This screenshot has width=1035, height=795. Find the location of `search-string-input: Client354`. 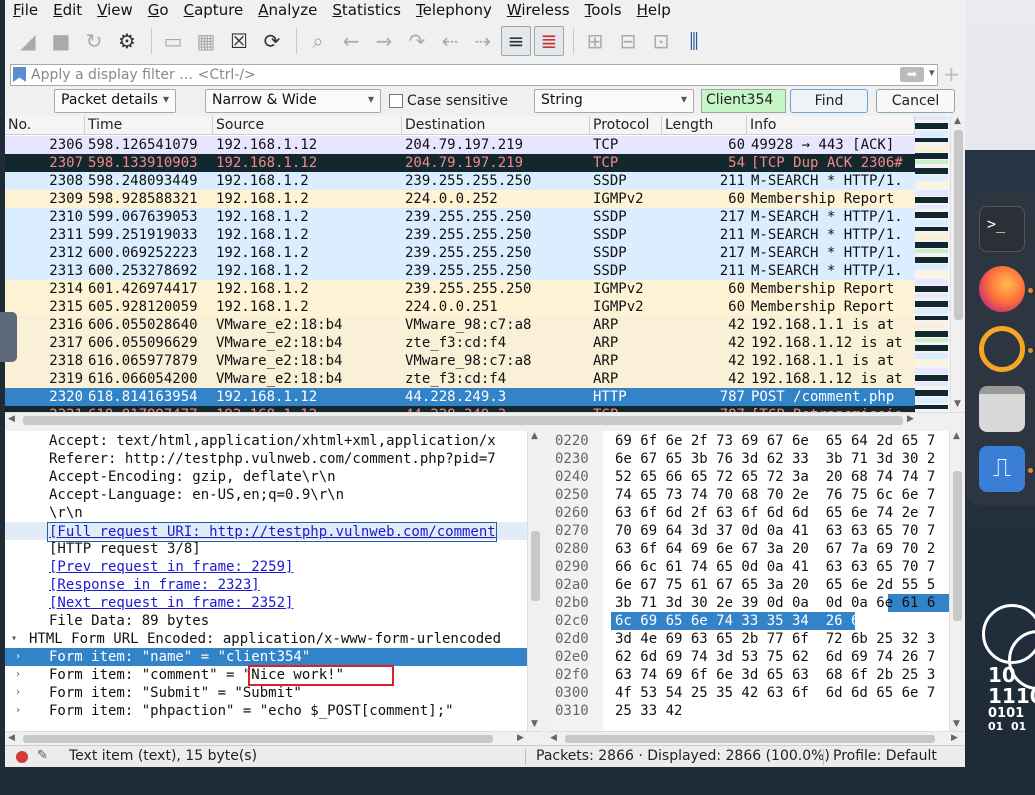

search-string-input: Client354 is located at coordinates (743, 101).